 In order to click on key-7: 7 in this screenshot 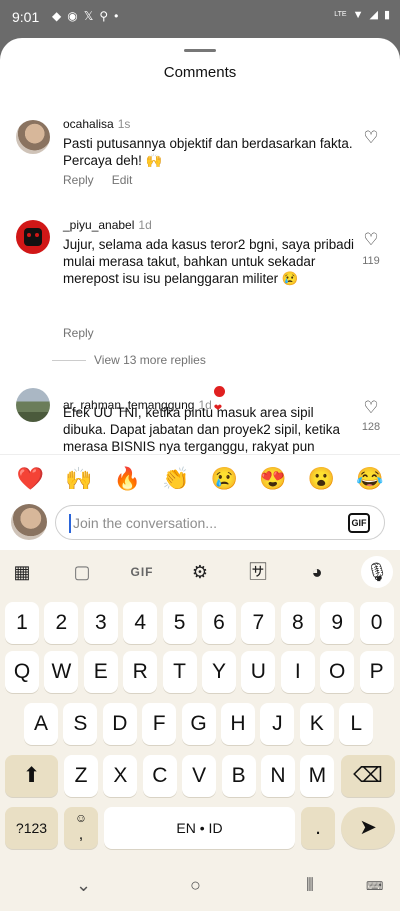, I will do `click(258, 623)`.